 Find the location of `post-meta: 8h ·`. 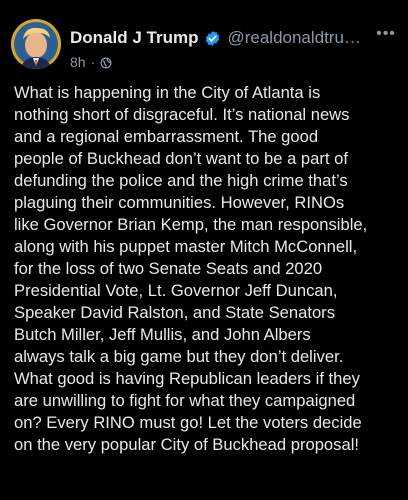

post-meta: 8h · is located at coordinates (91, 62).